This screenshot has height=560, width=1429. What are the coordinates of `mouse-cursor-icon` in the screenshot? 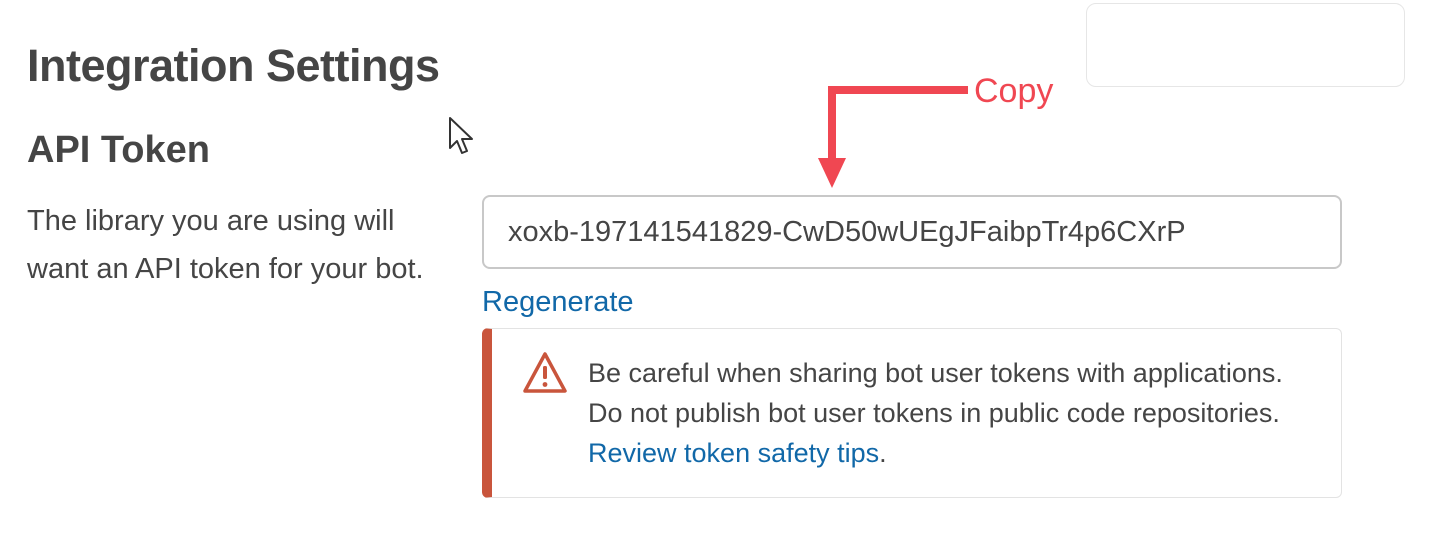 It's located at (461, 135).